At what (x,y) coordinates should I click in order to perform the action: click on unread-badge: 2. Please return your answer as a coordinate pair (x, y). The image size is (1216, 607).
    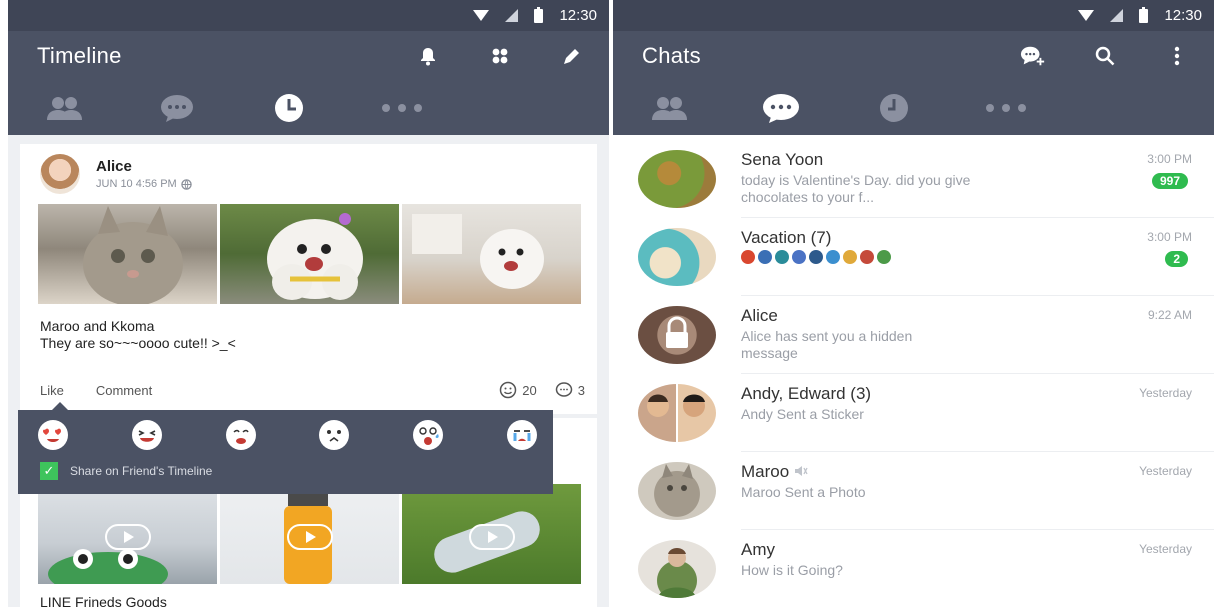
    Looking at the image, I should click on (1176, 259).